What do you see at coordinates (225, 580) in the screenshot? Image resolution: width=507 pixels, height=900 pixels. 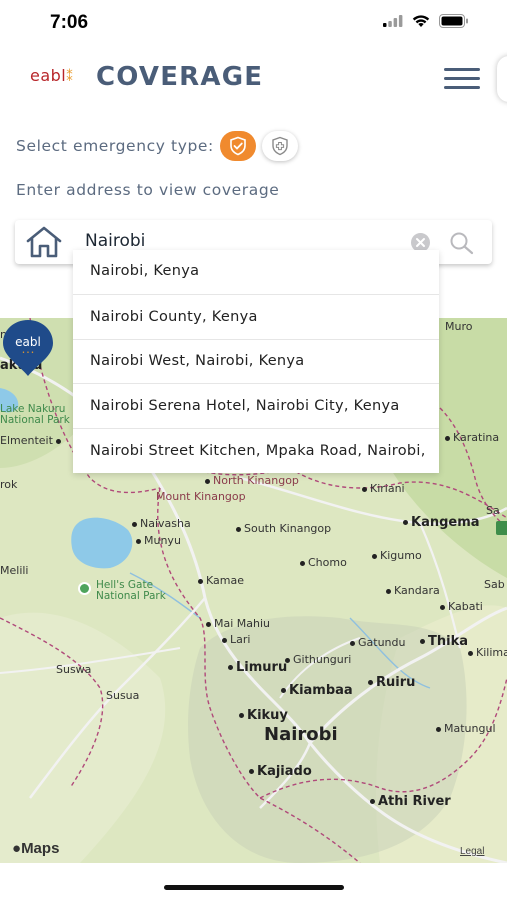 I see `kamae-text: Kamae` at bounding box center [225, 580].